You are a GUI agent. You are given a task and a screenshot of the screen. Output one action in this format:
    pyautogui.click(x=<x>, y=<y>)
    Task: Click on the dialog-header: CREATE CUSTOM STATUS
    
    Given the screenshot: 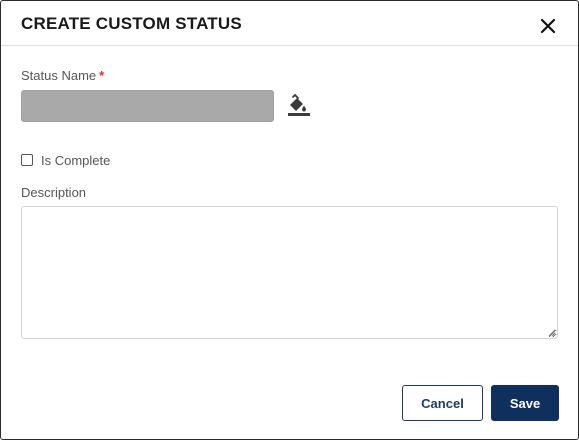 What is the action you would take?
    pyautogui.click(x=289, y=23)
    